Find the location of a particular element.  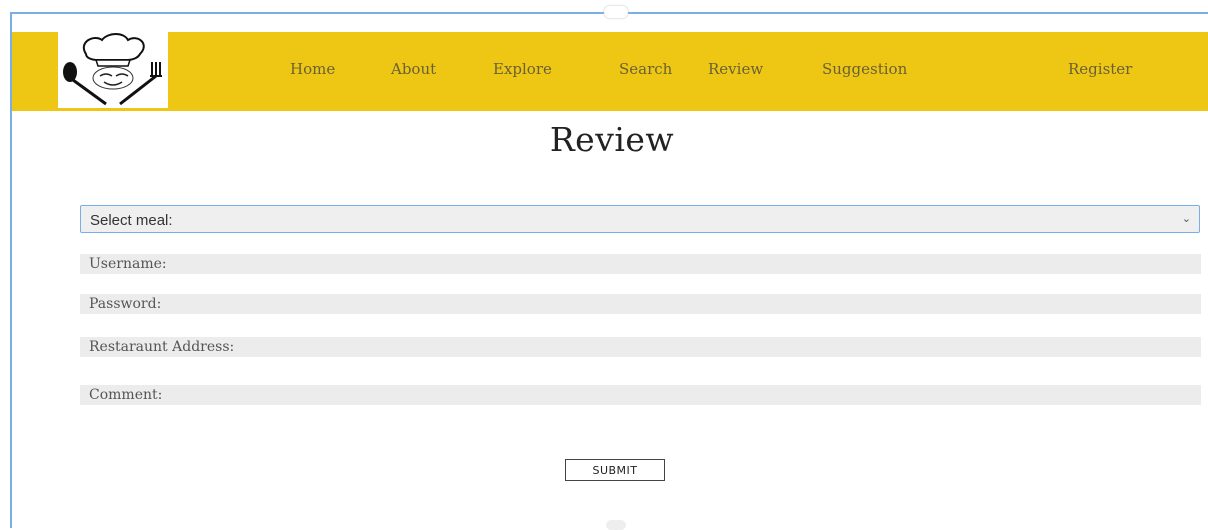

chef-hat-icon is located at coordinates (112, 69).